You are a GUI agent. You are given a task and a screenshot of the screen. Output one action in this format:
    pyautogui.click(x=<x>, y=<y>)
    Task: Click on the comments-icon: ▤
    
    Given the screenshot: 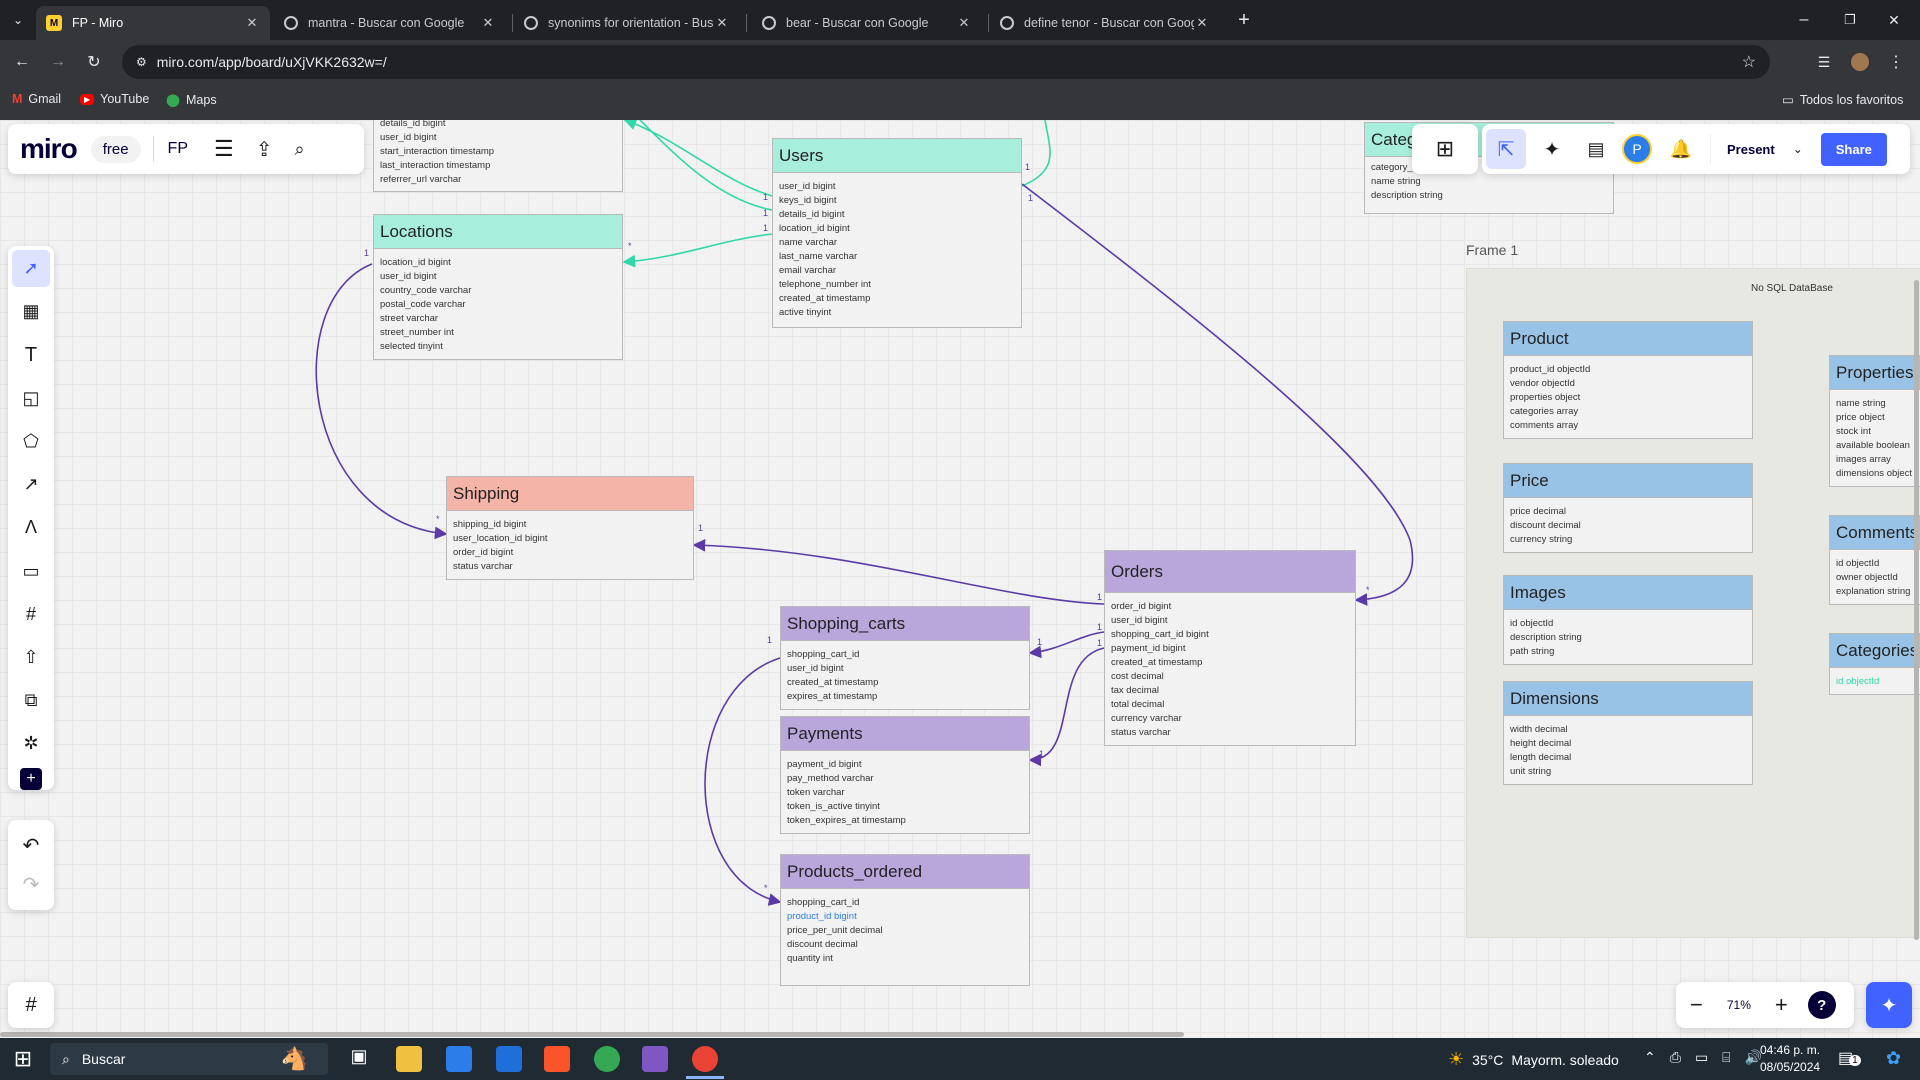 What is the action you would take?
    pyautogui.click(x=1596, y=149)
    